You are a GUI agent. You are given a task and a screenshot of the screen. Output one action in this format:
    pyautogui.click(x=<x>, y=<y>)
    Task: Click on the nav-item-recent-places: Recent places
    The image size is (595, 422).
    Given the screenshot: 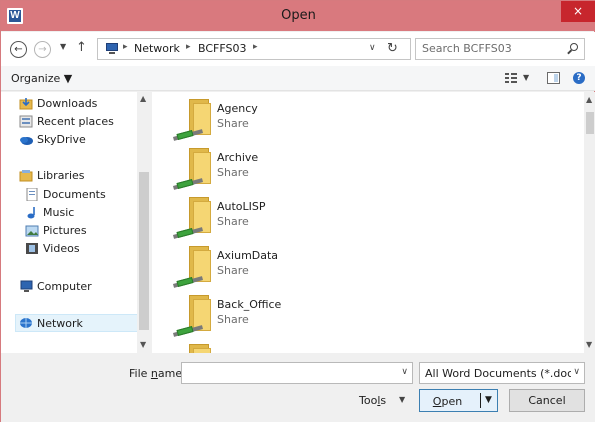 What is the action you would take?
    pyautogui.click(x=83, y=122)
    